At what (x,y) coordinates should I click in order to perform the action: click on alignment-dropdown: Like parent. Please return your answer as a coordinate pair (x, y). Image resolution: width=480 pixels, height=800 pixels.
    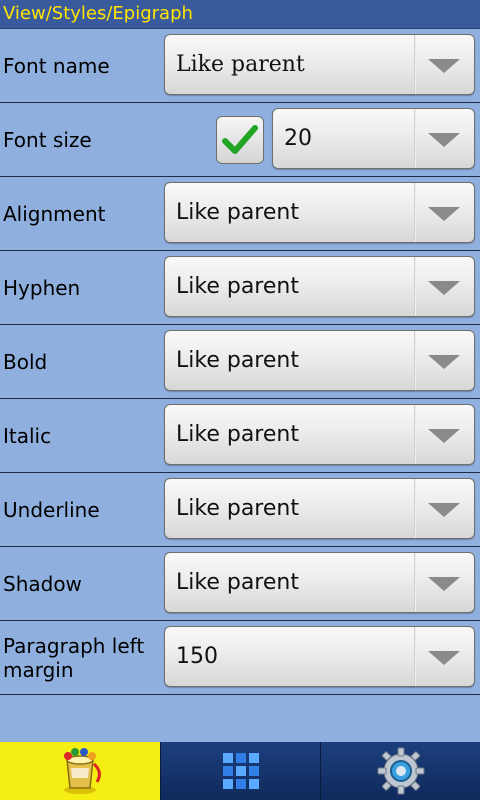
    Looking at the image, I should click on (319, 212).